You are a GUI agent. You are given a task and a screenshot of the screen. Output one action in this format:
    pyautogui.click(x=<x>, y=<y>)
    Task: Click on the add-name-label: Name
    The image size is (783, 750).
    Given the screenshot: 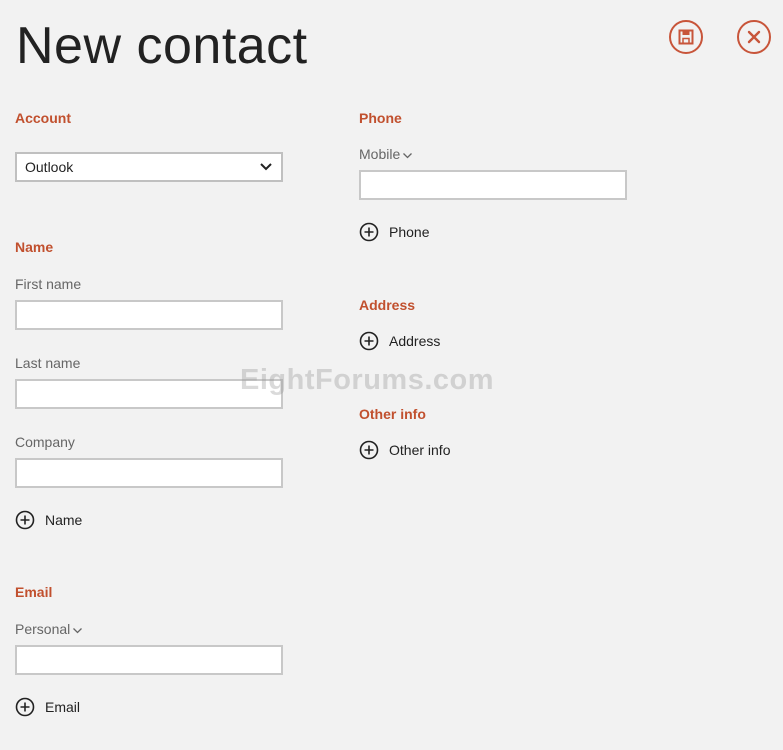 What is the action you would take?
    pyautogui.click(x=64, y=520)
    